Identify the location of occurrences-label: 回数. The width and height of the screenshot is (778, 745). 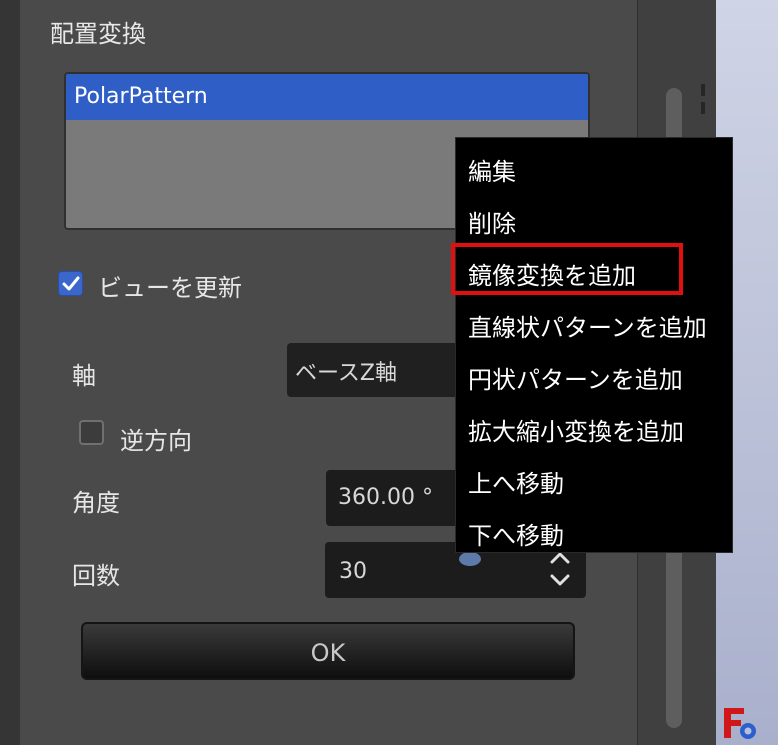
(96, 576).